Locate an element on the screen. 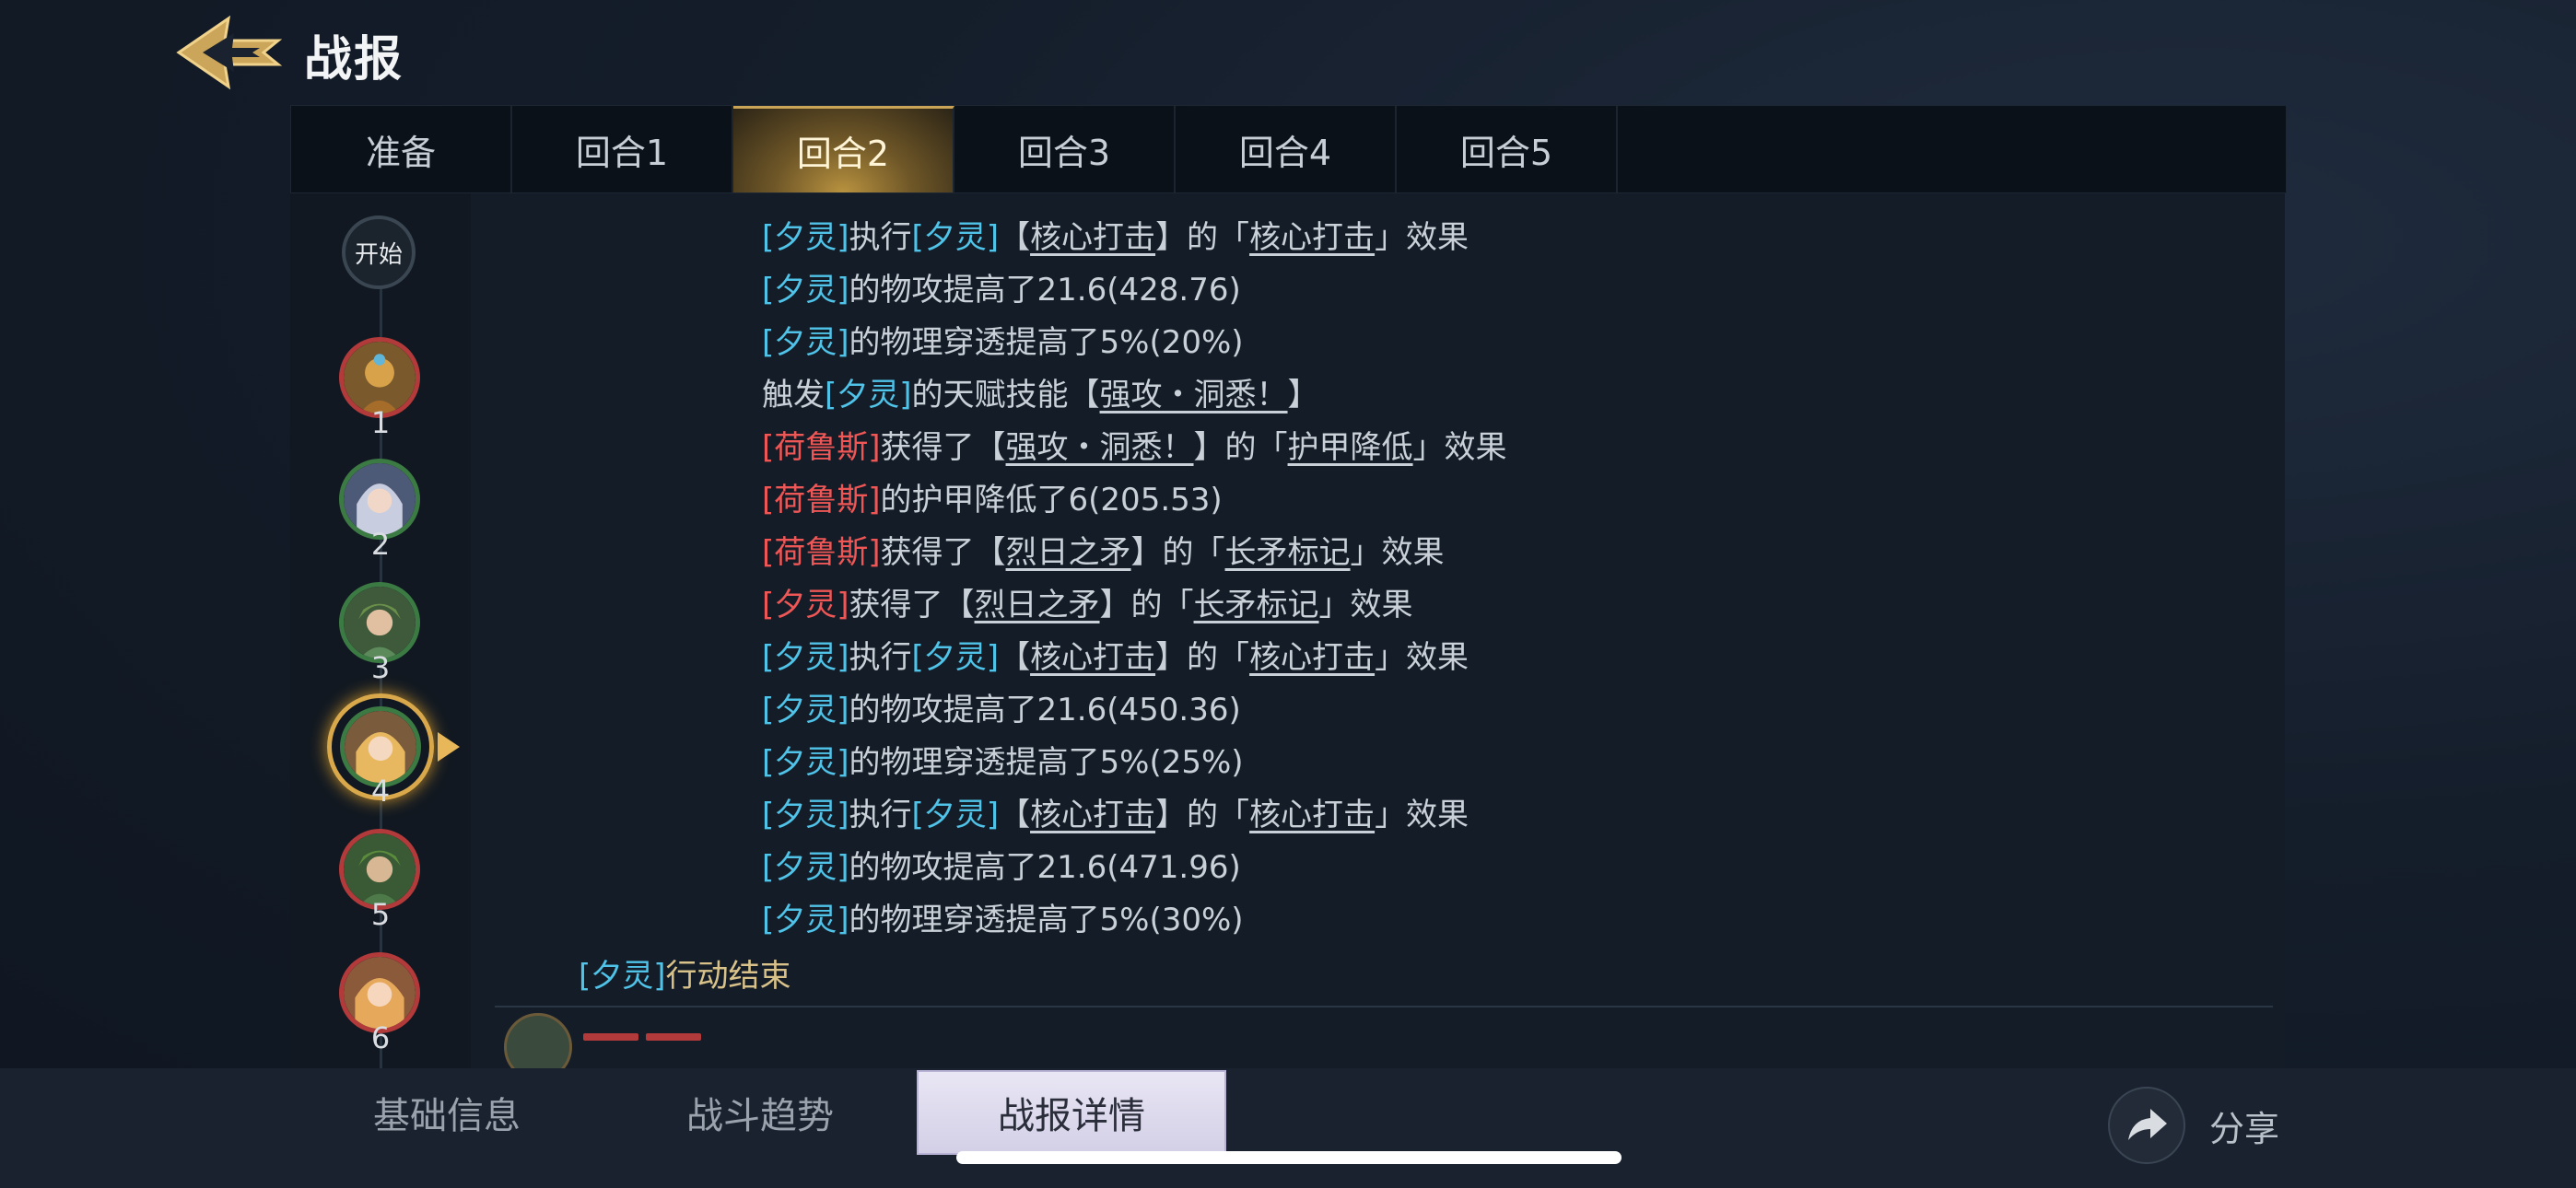 The height and width of the screenshot is (1188, 2576). log-line: [夕灵]的物理穿透提高了5%(30%) is located at coordinates (1003, 920).